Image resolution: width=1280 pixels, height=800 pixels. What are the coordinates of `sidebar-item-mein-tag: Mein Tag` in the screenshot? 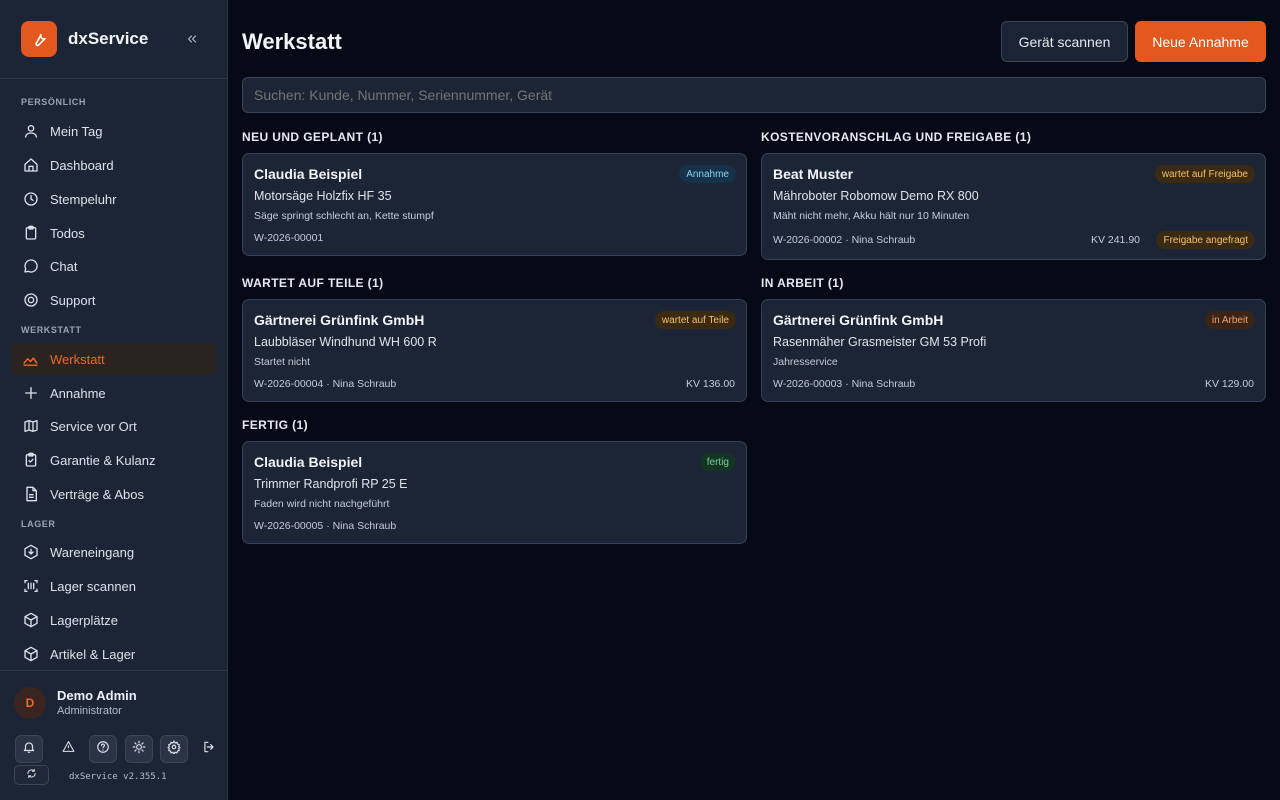 It's located at (113, 131).